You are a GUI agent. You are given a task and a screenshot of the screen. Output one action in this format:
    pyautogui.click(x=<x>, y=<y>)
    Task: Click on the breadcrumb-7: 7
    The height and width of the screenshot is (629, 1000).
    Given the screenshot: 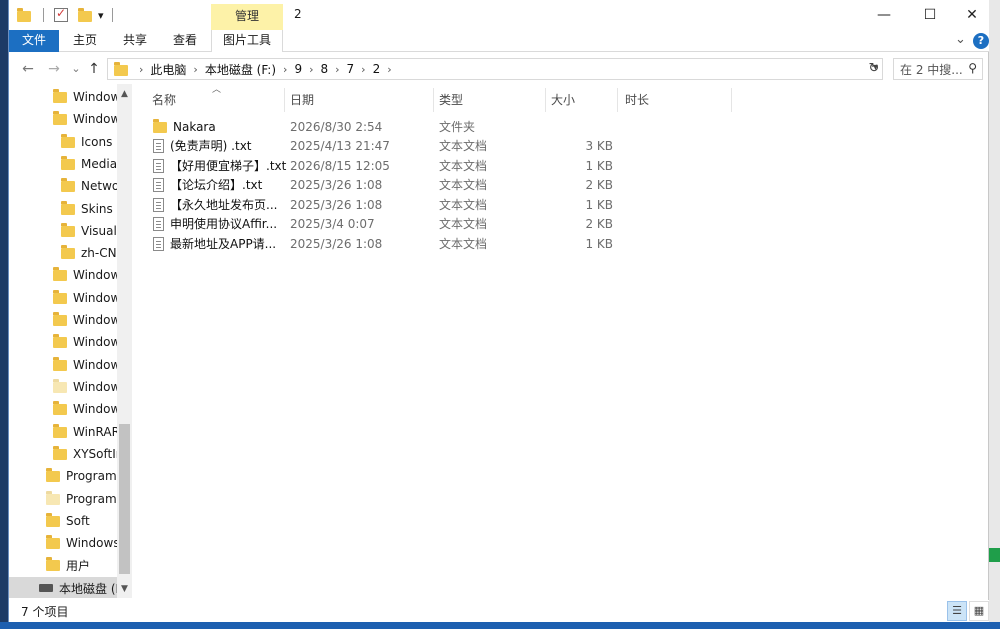 What is the action you would take?
    pyautogui.click(x=351, y=69)
    